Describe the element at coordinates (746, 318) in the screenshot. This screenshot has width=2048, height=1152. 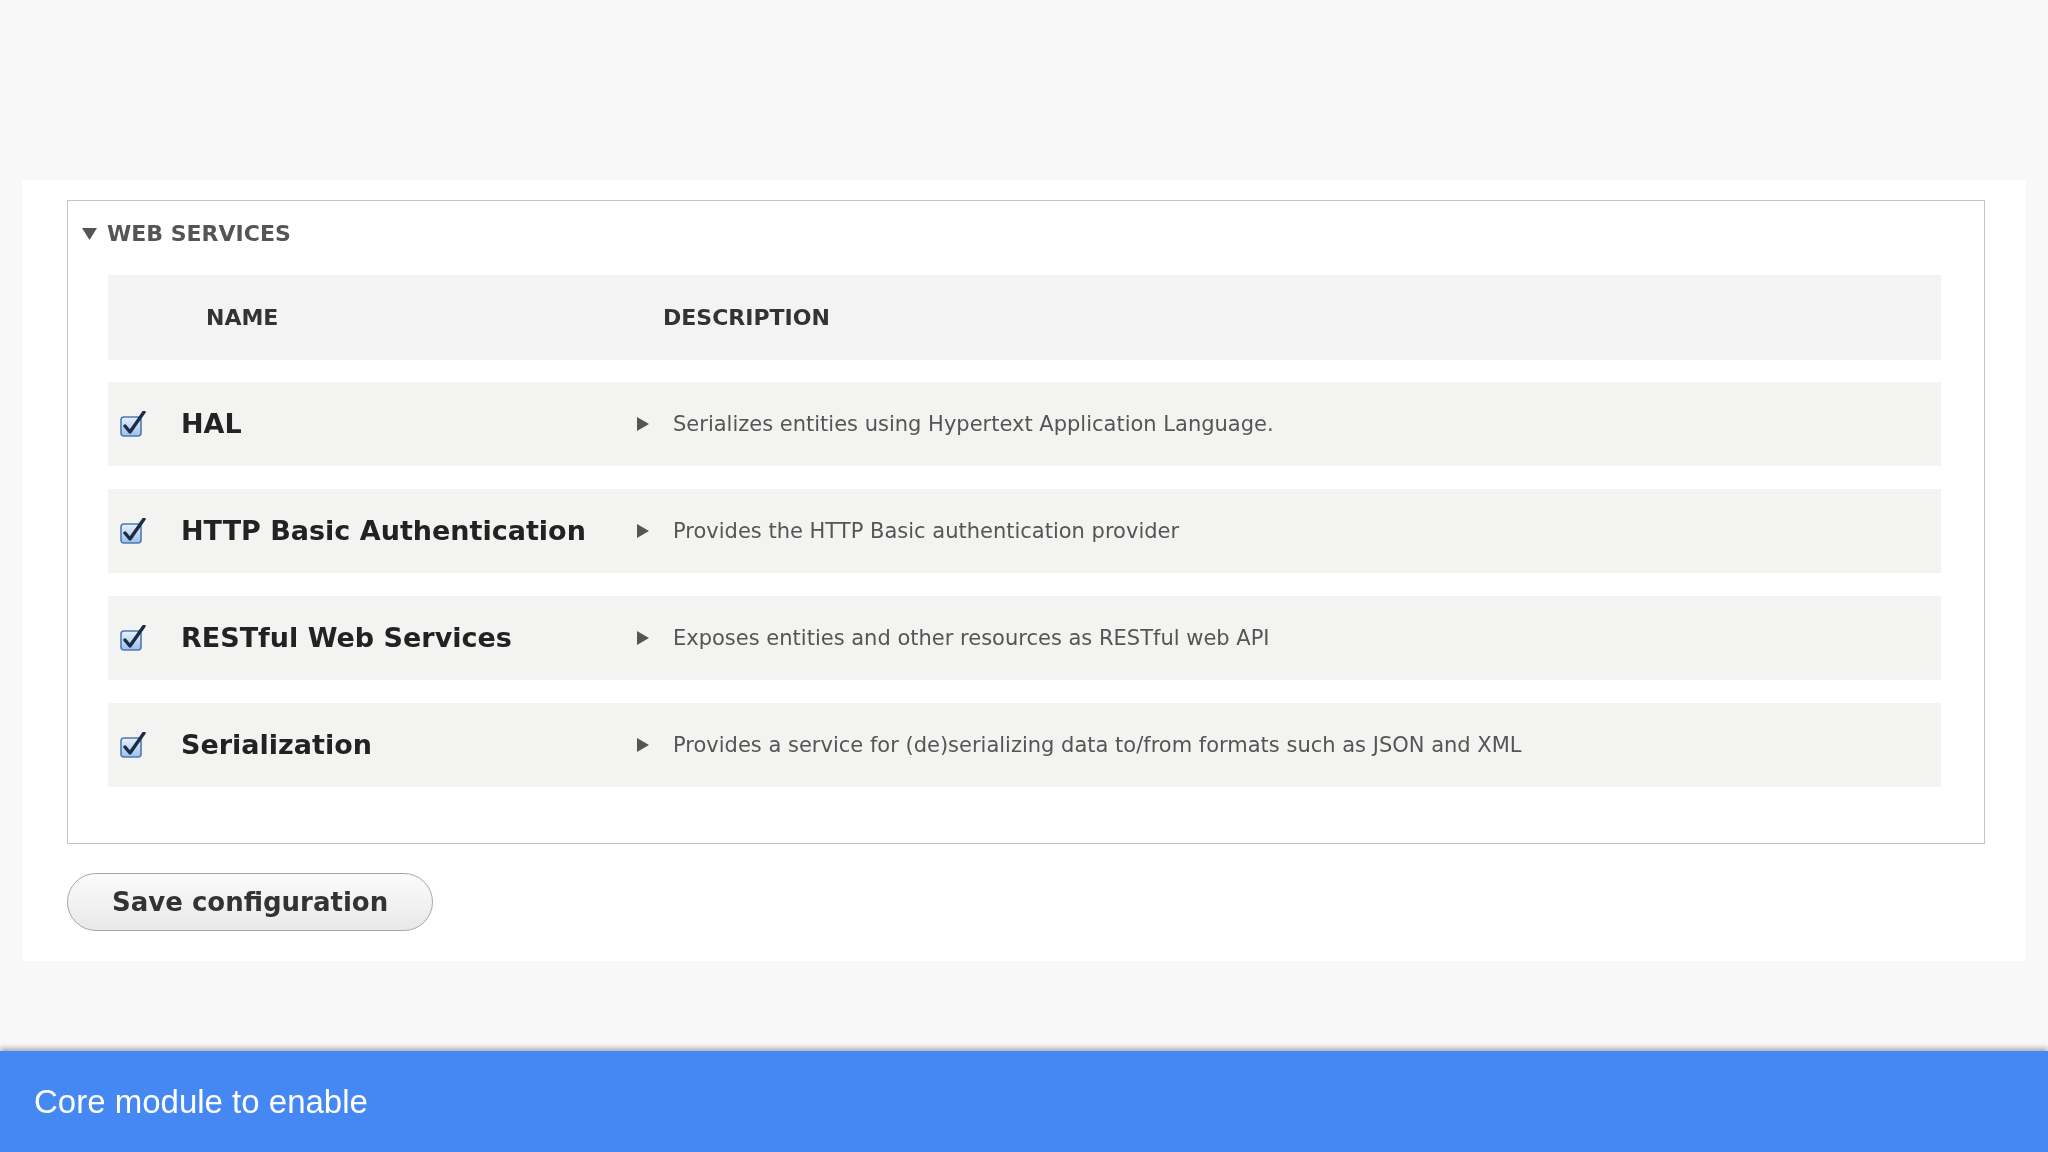
I see `column-header: DESCRIPTION` at that location.